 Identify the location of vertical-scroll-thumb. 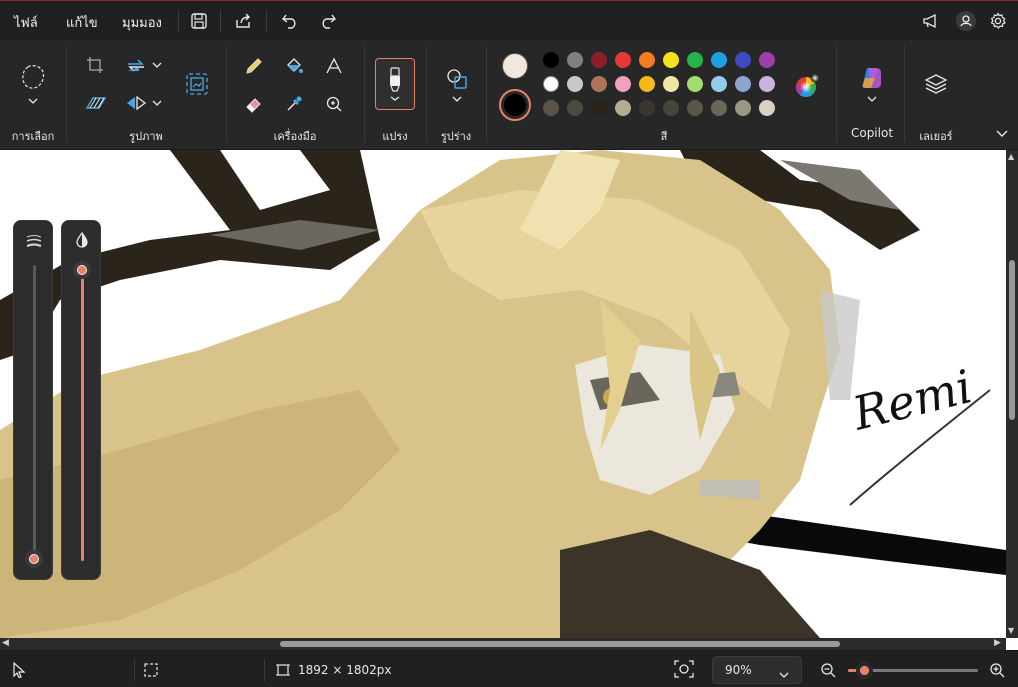
(1012, 340).